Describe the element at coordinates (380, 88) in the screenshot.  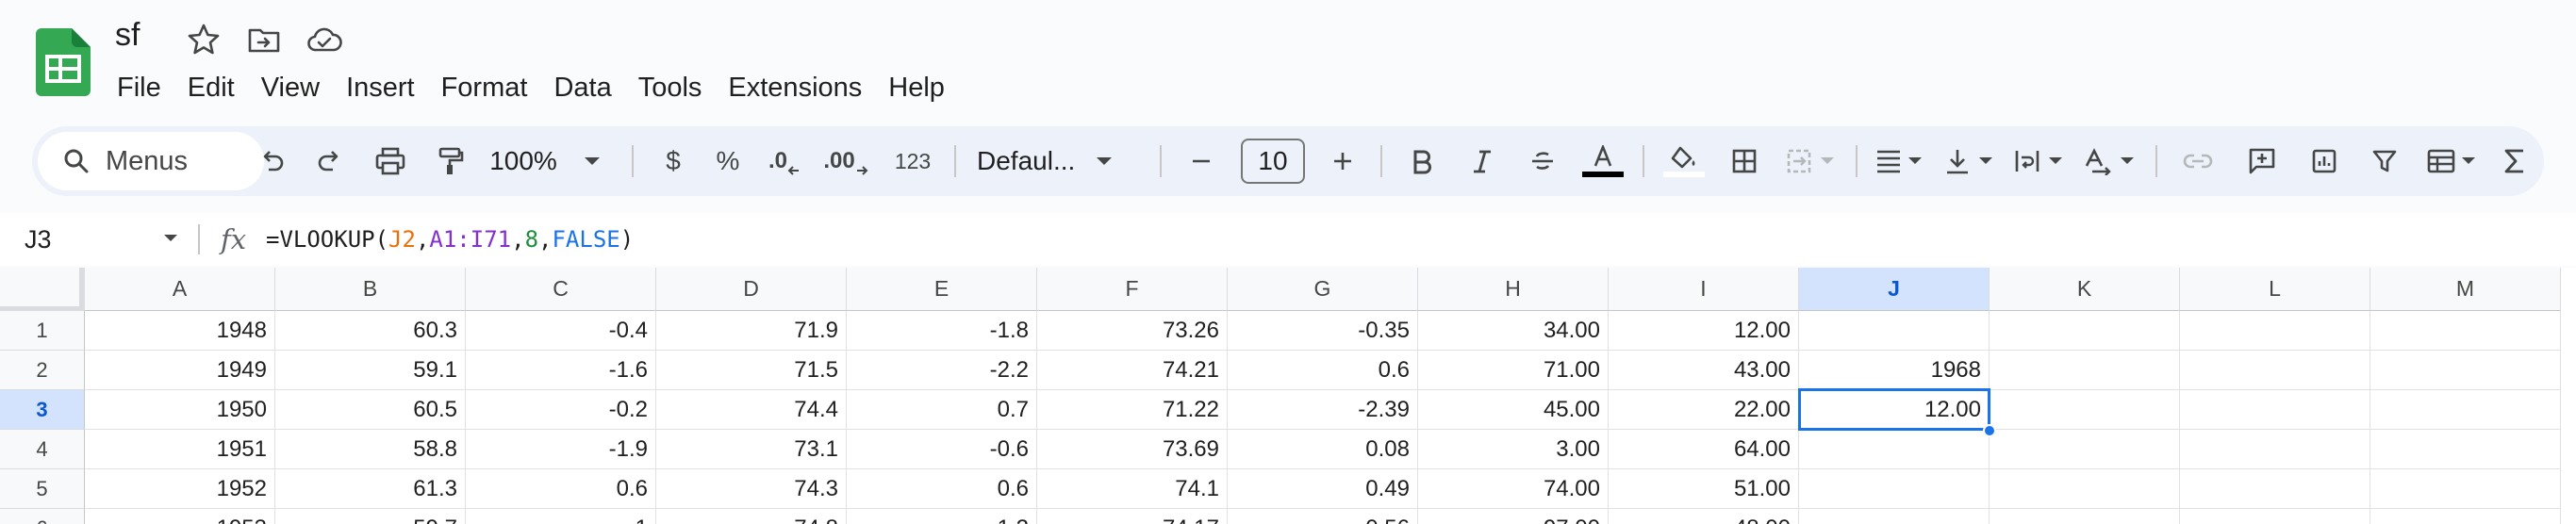
I see `menu-insert: Insert` at that location.